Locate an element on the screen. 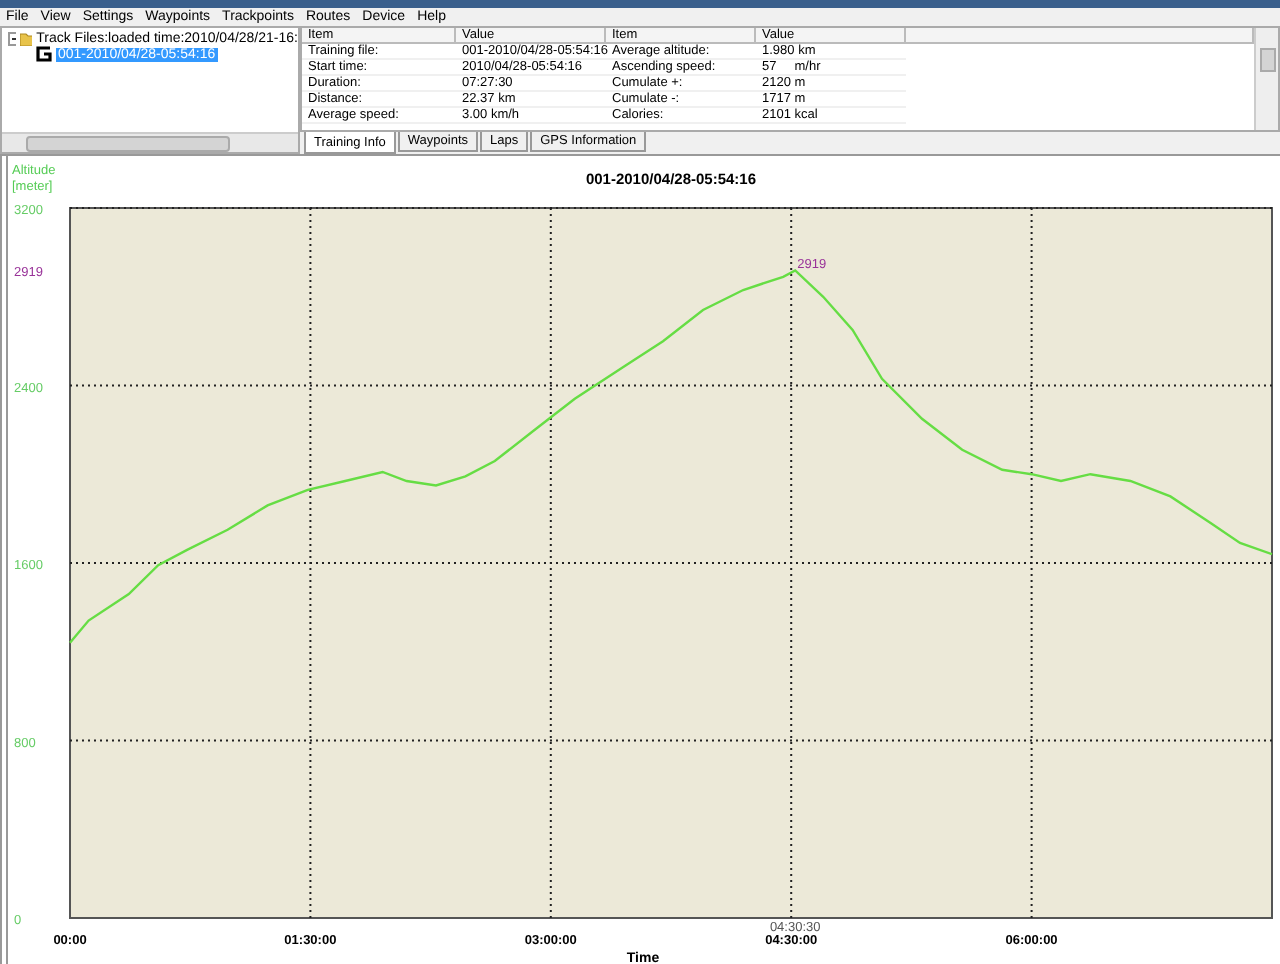 Image resolution: width=1280 pixels, height=964 pixels. folder-icon is located at coordinates (26, 39).